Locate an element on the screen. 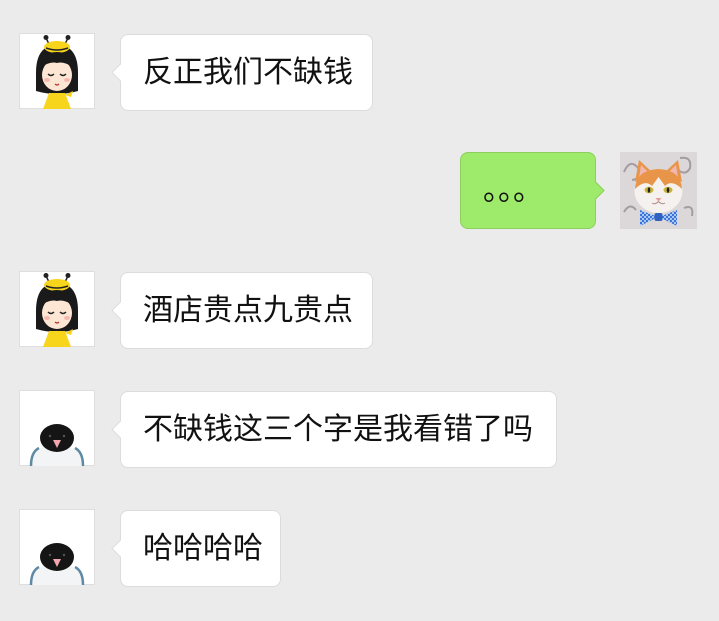  message-text: 反正我们不缺钱 is located at coordinates (248, 72).